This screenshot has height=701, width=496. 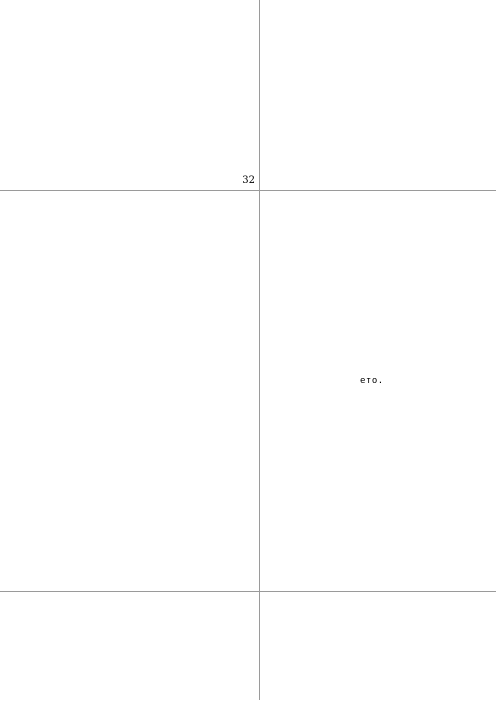 I want to click on horizontal-divider-bottom, so click(x=248, y=591).